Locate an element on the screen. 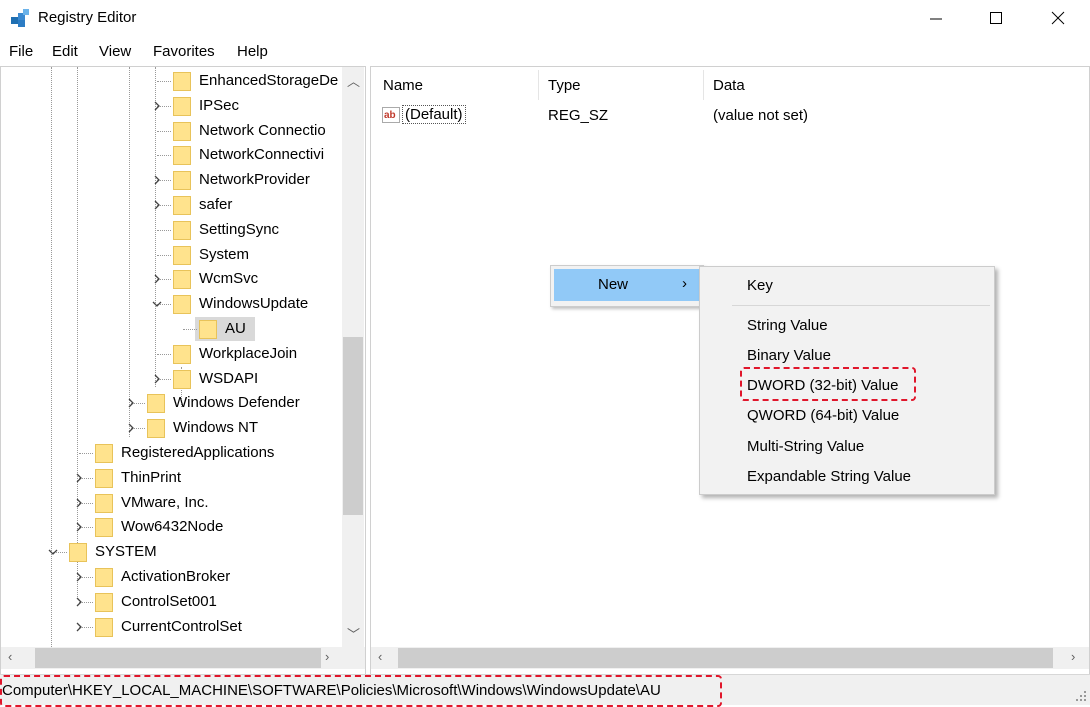 The width and height of the screenshot is (1090, 707). tree-item: SettingSync is located at coordinates (171, 230).